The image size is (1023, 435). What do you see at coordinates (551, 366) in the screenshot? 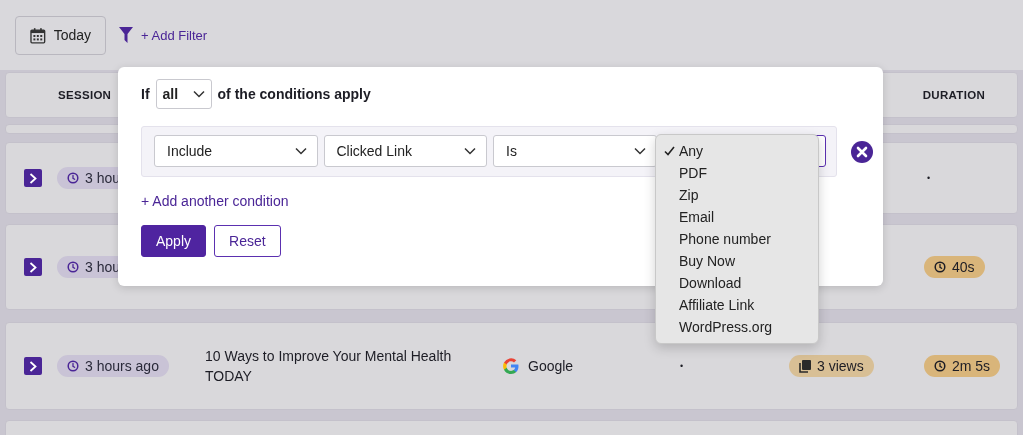
I see `source-text: Google` at bounding box center [551, 366].